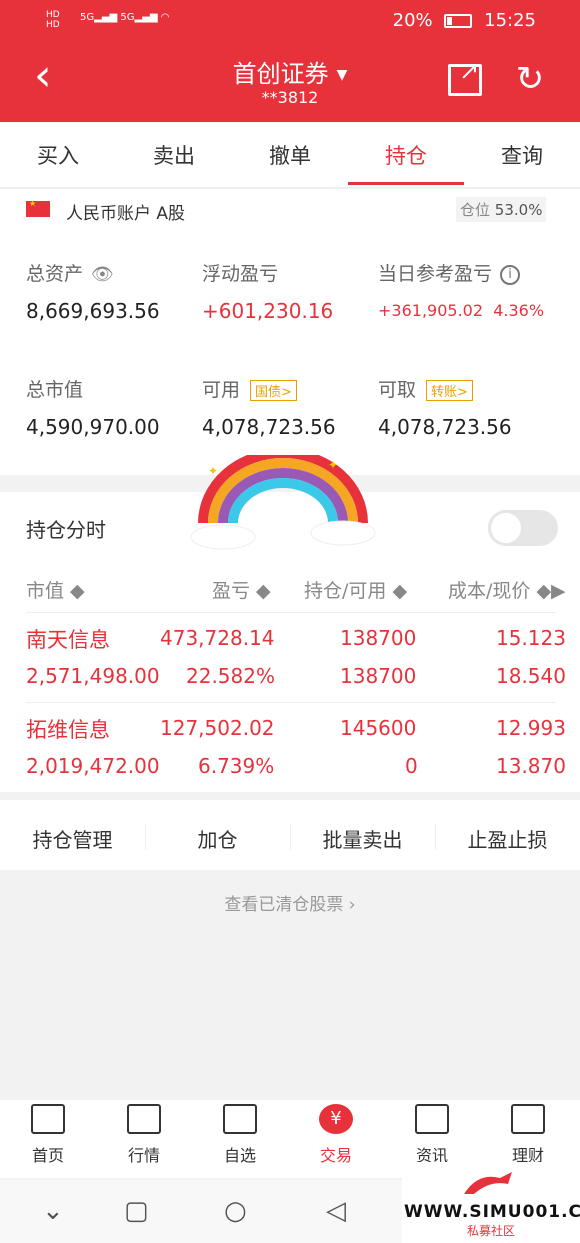  Describe the element at coordinates (58, 155) in the screenshot. I see `tab-buy: 买入` at that location.